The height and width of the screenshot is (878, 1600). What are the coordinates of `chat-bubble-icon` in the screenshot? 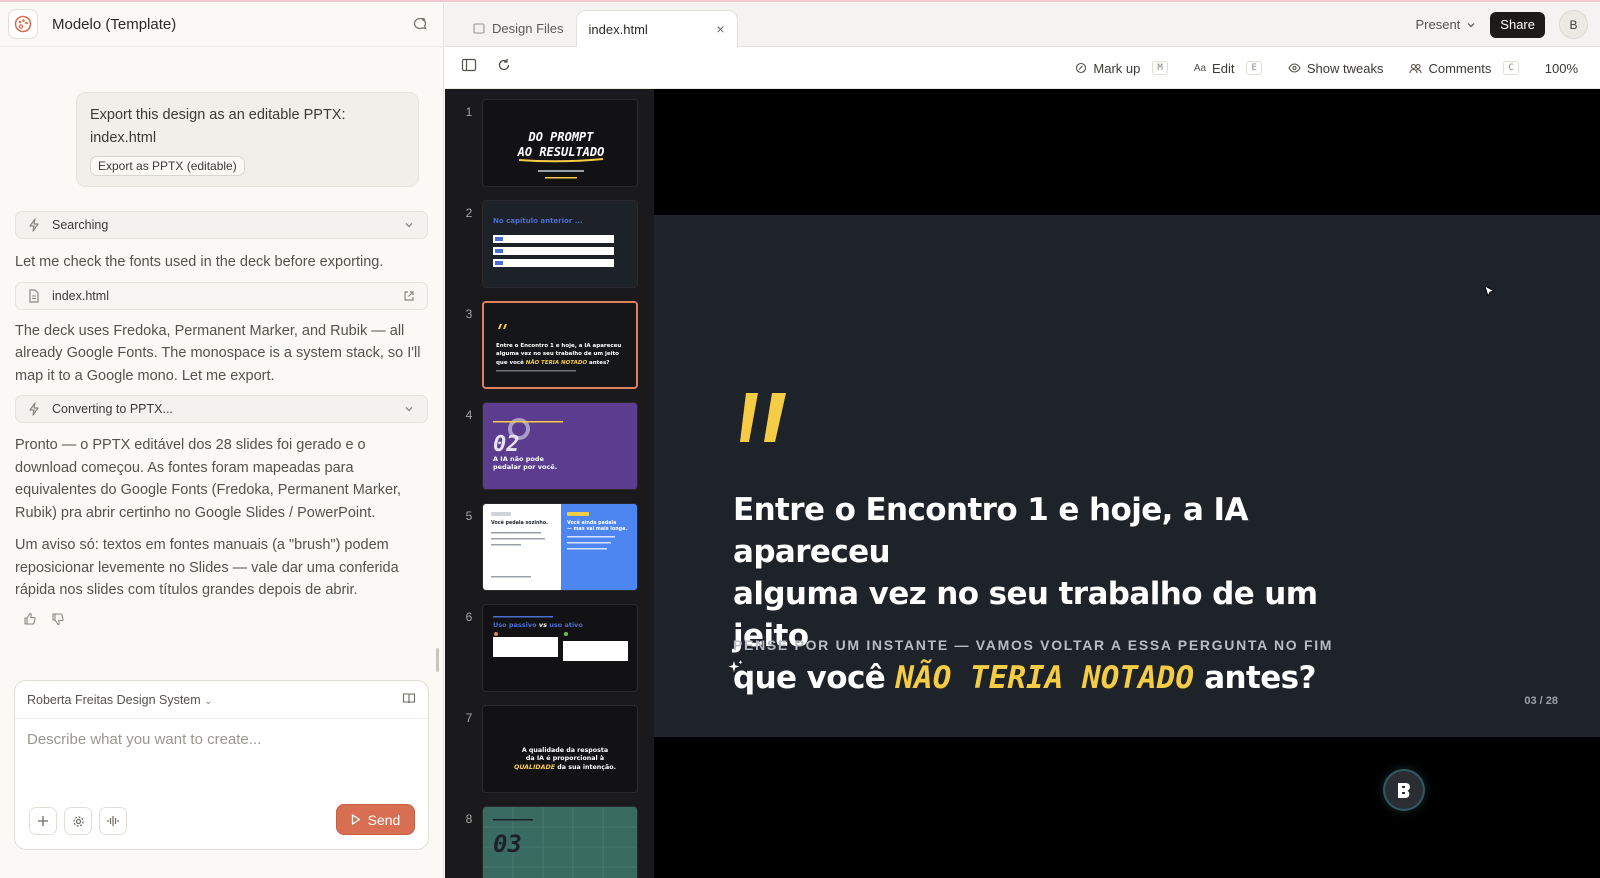 It's located at (420, 24).